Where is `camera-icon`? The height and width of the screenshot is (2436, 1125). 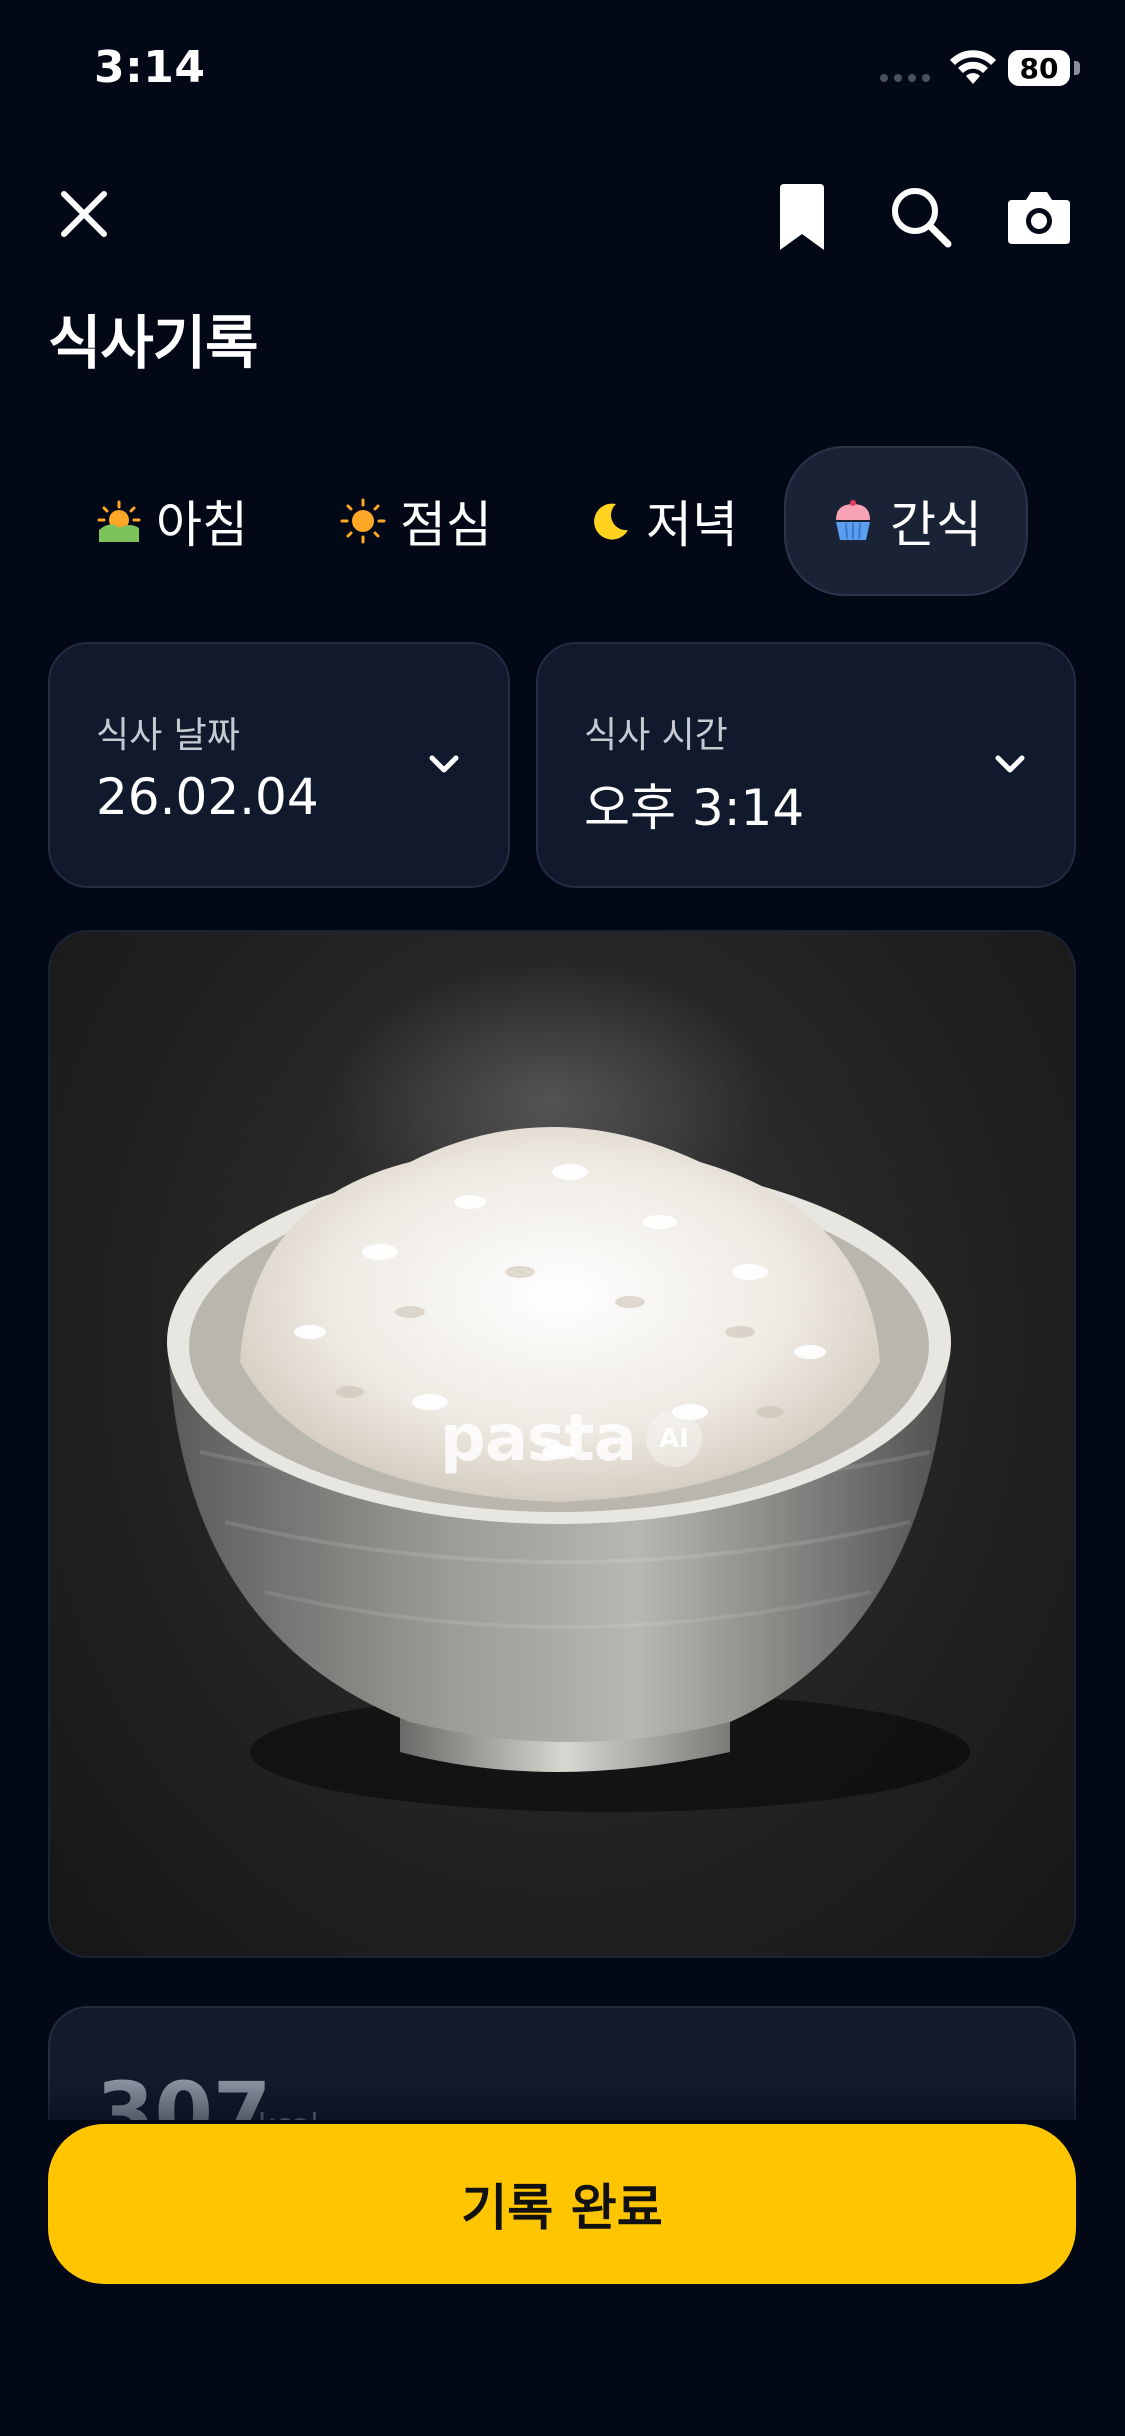
camera-icon is located at coordinates (1039, 216).